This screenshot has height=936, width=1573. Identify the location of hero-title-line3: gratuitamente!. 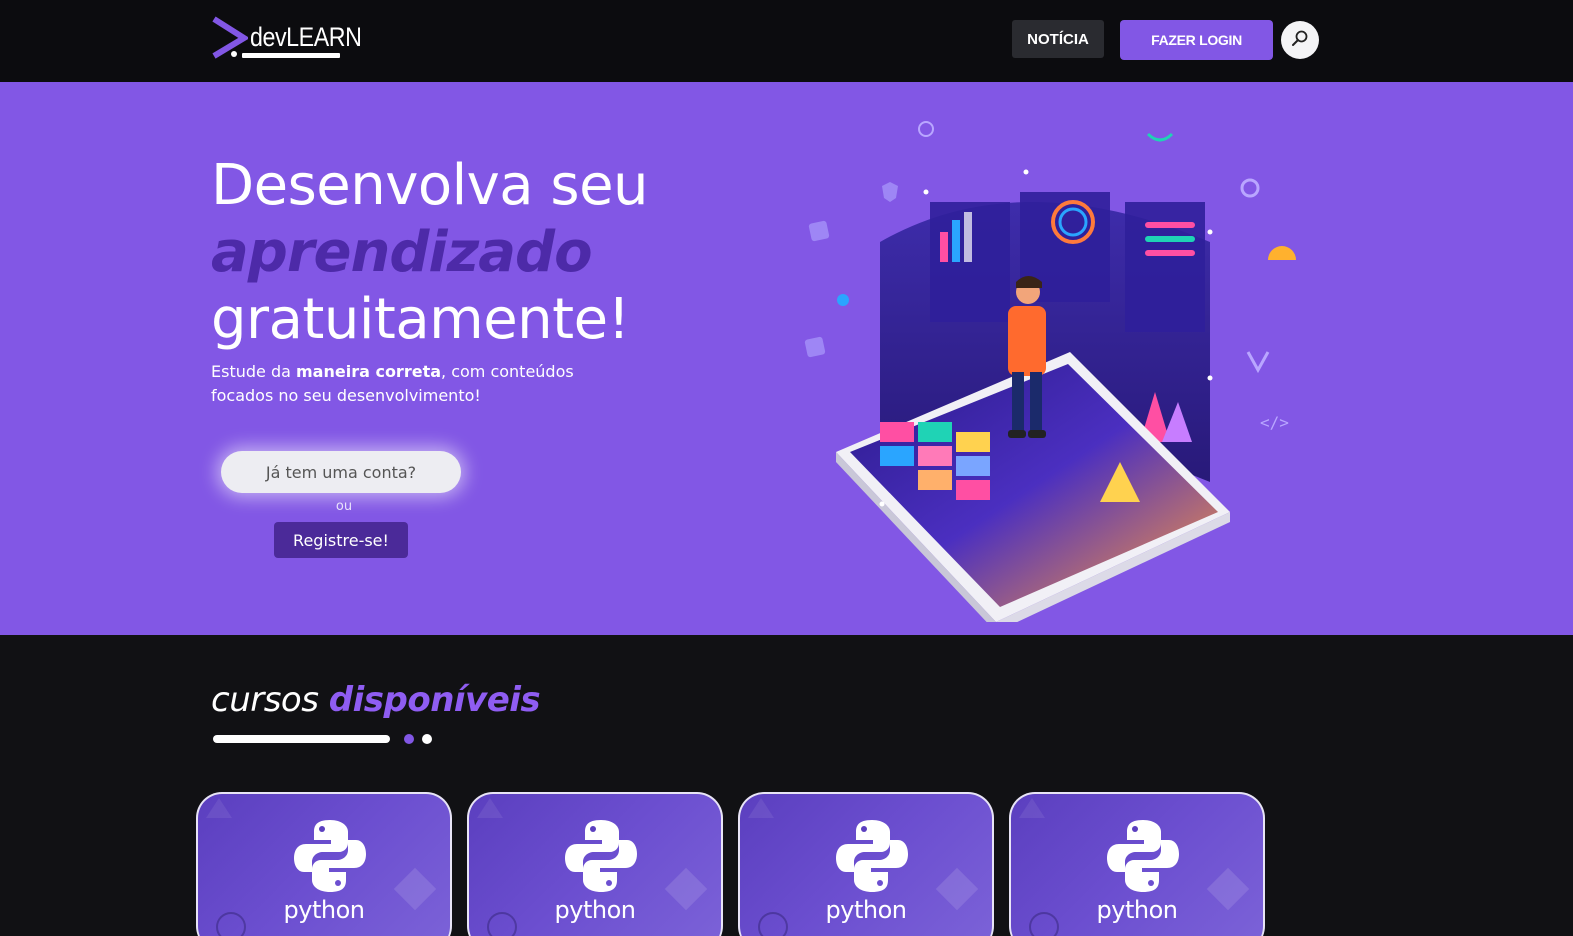
(420, 319).